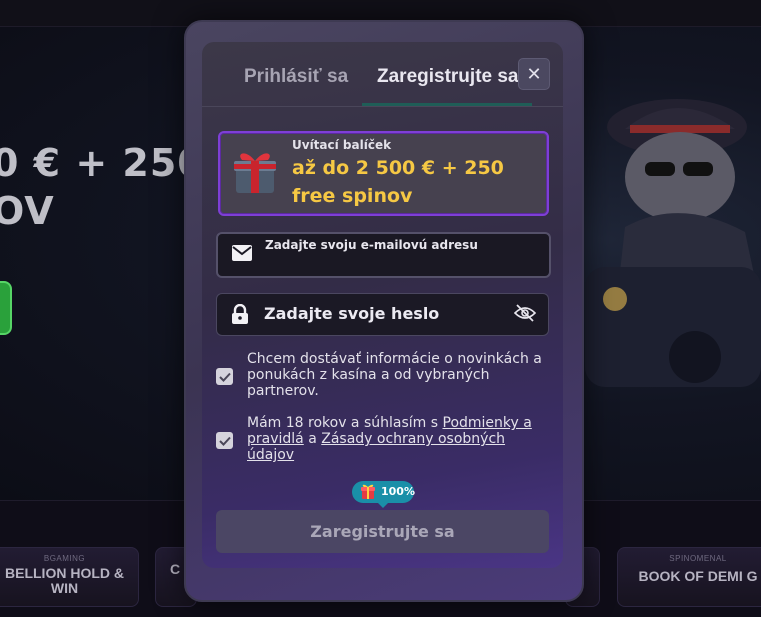  I want to click on password-placeholder: Zadajte svoje heslo, so click(352, 313).